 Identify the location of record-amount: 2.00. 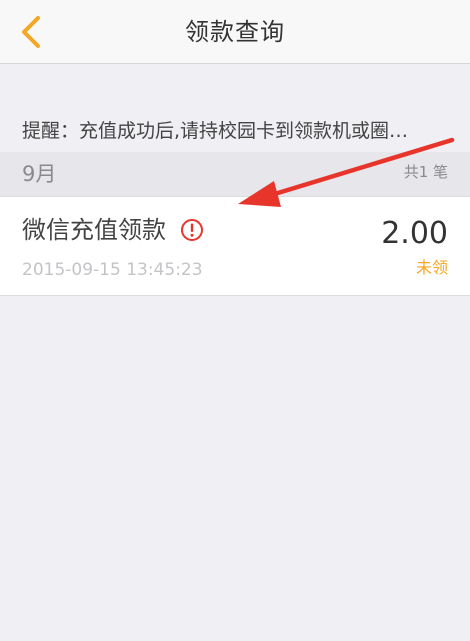
(414, 233).